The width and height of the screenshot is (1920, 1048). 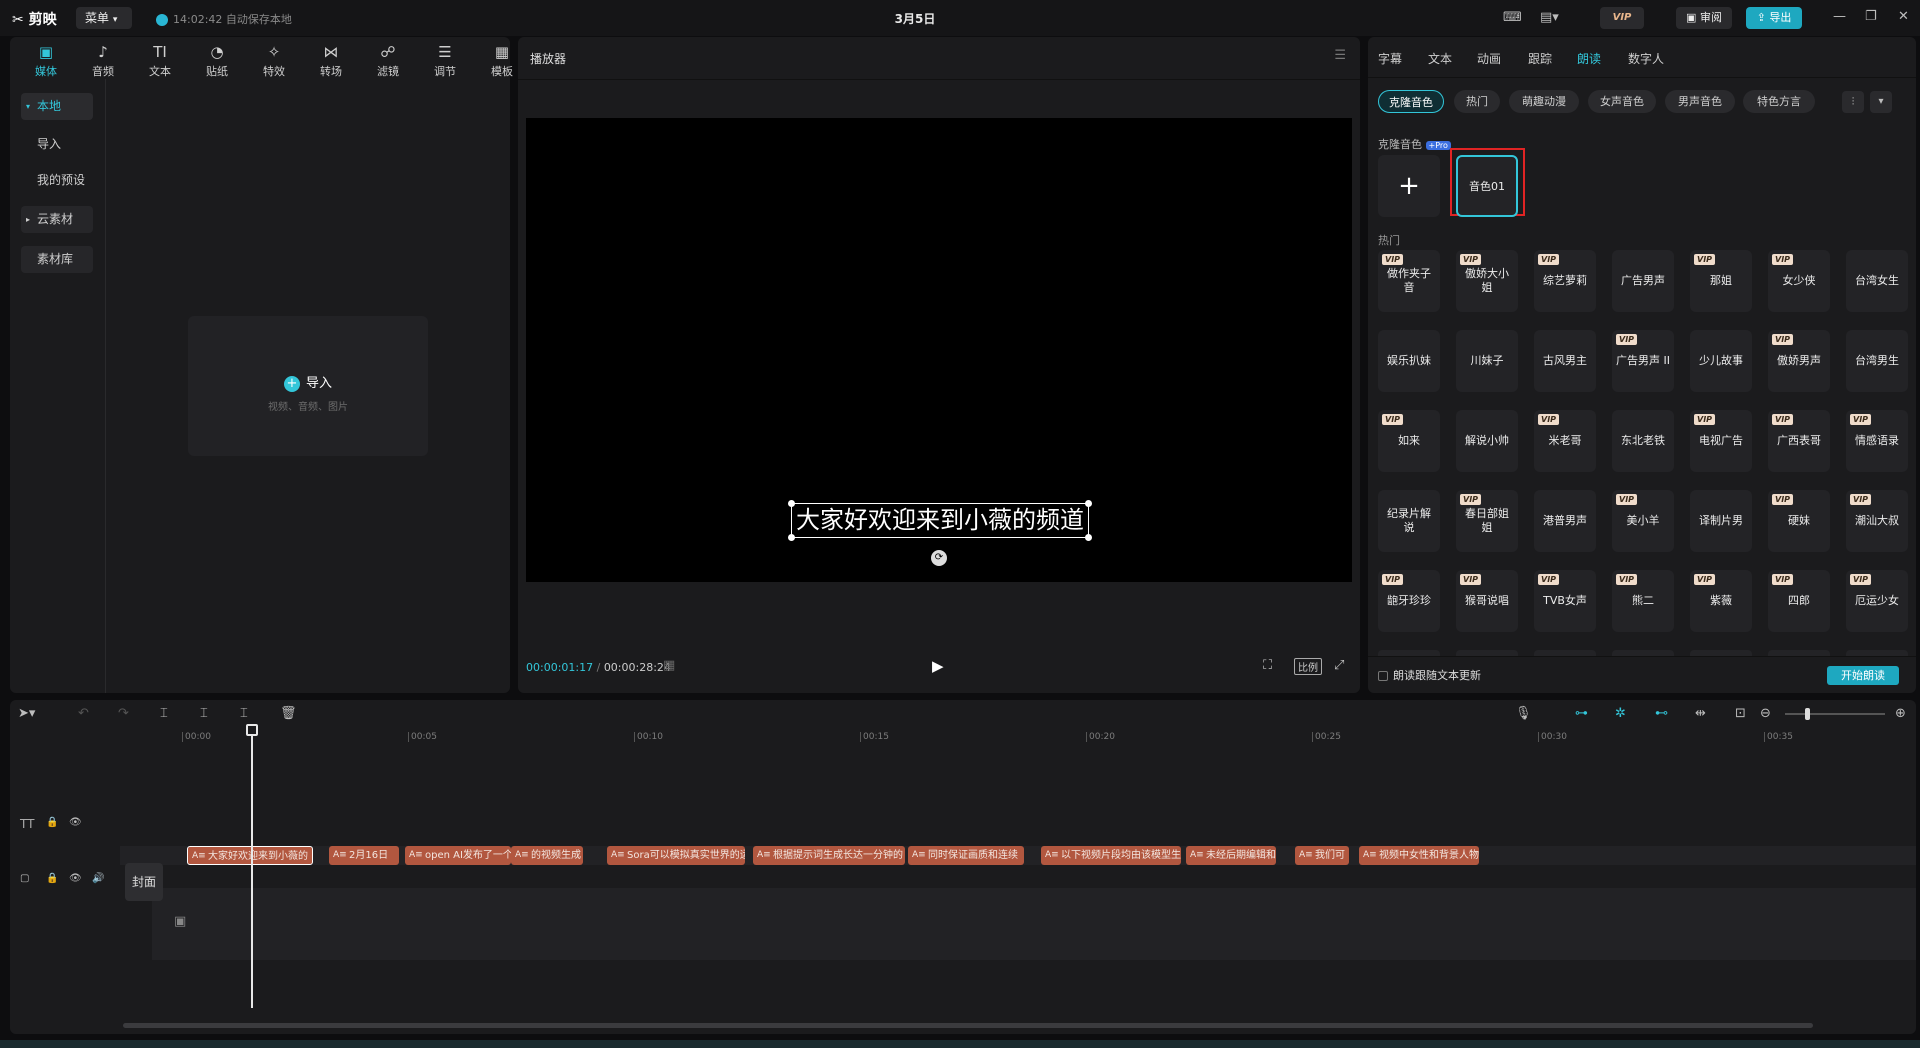 I want to click on sidebar-item-local: ▾ 本地, so click(x=57, y=106).